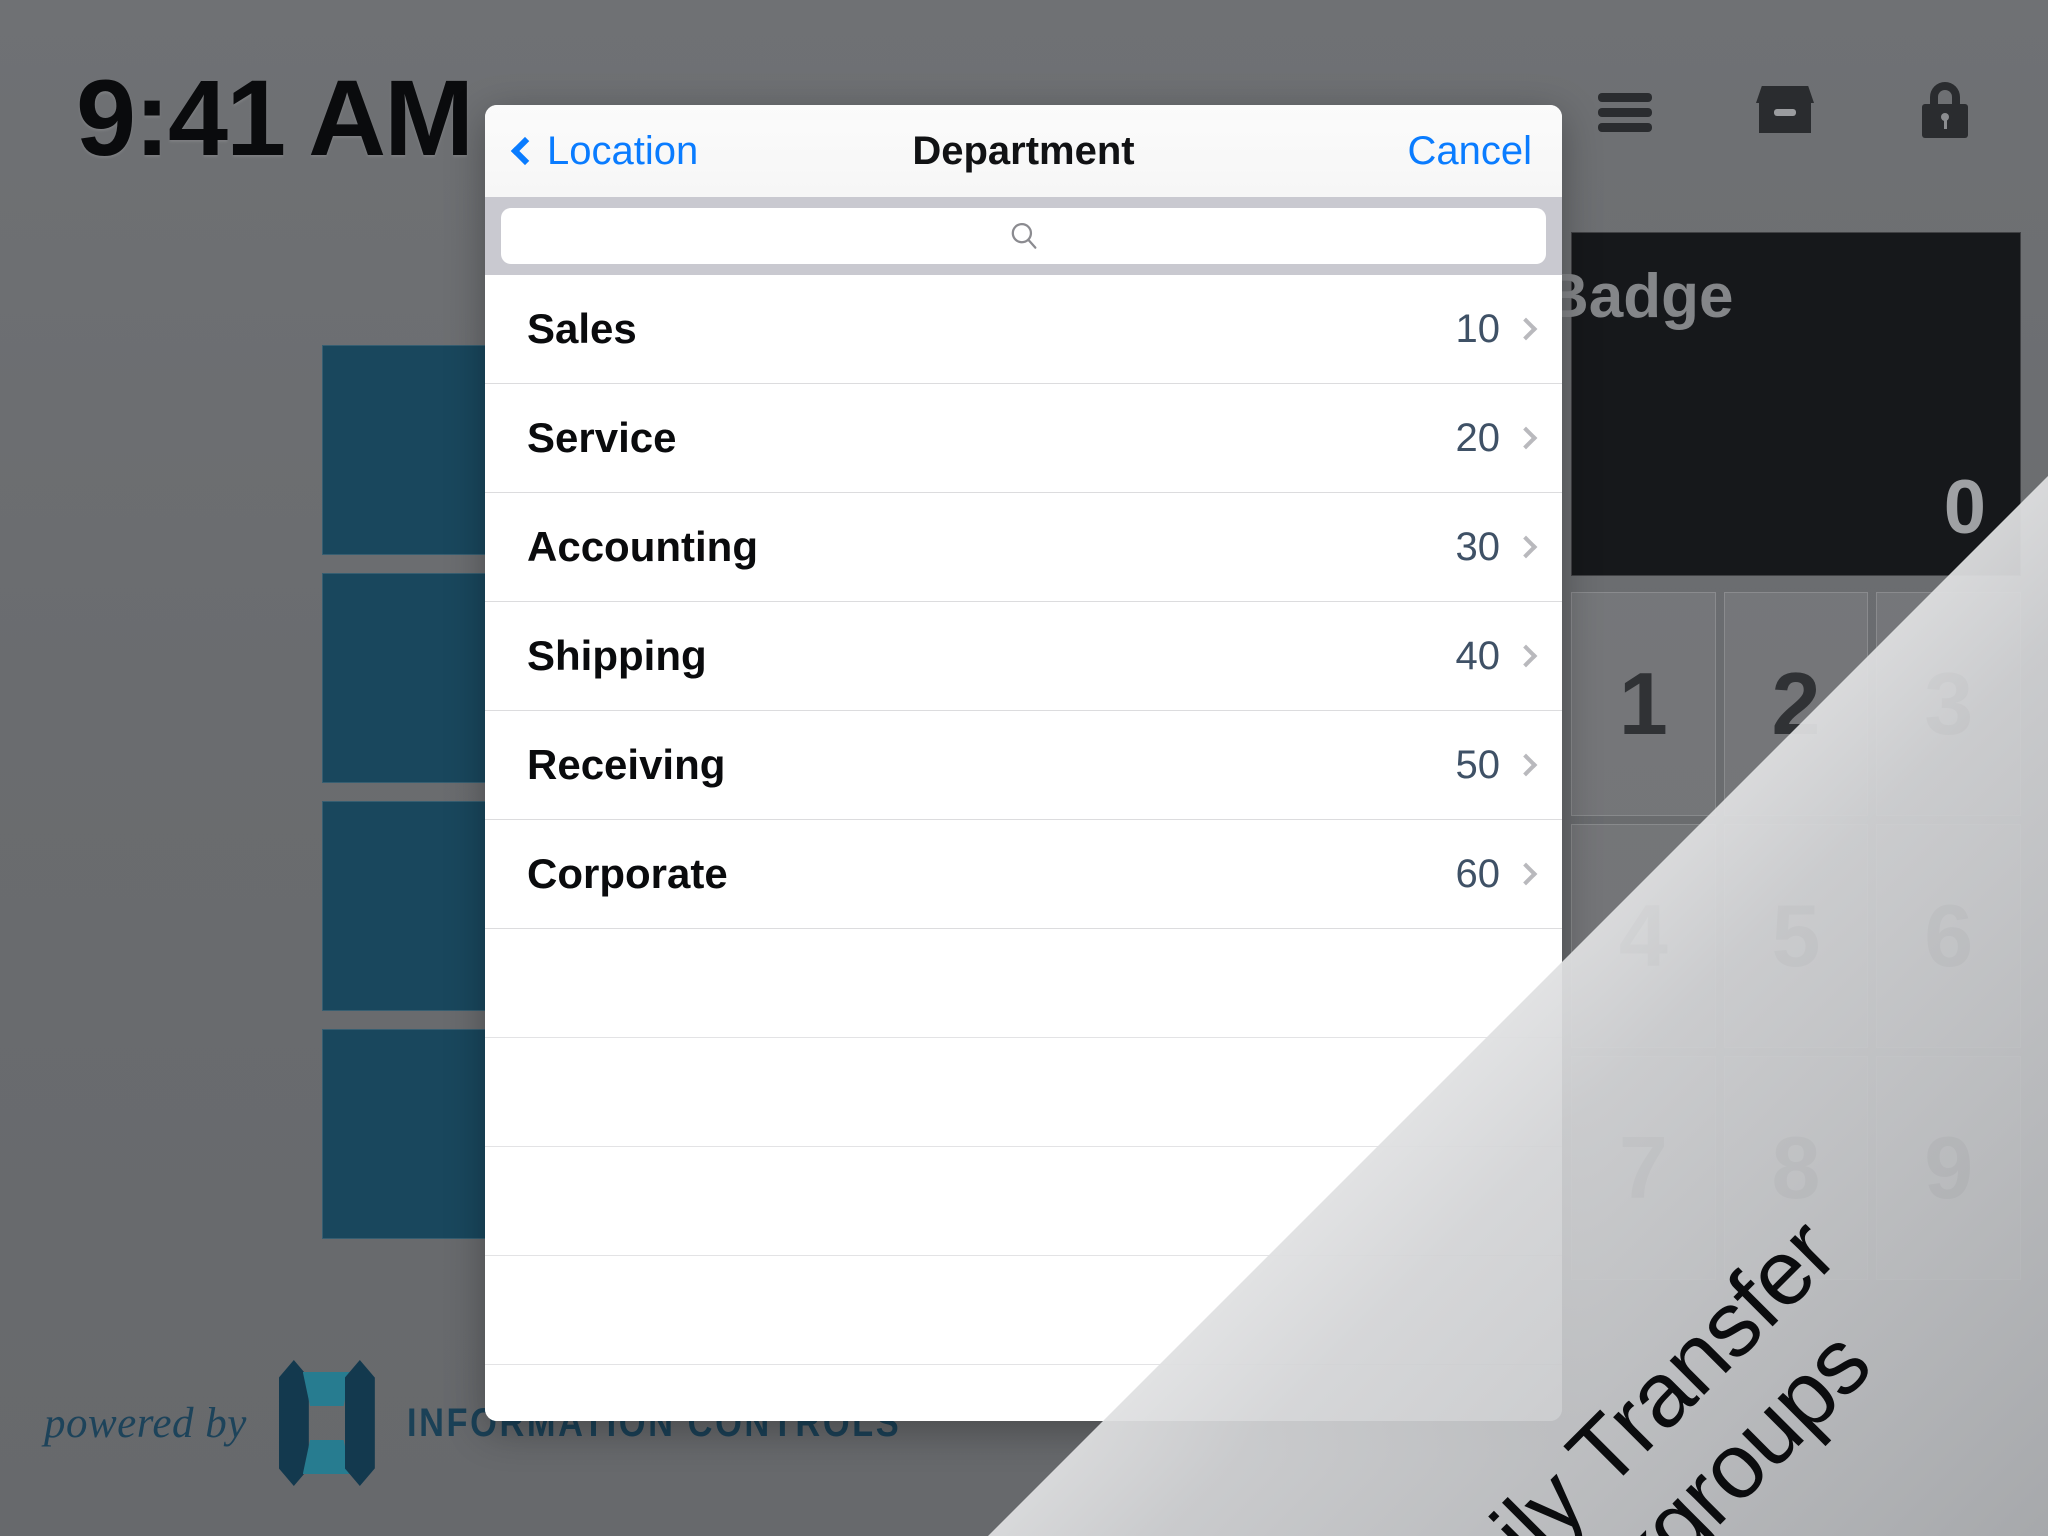 This screenshot has height=1536, width=2048. I want to click on row-value: 40, so click(1478, 655).